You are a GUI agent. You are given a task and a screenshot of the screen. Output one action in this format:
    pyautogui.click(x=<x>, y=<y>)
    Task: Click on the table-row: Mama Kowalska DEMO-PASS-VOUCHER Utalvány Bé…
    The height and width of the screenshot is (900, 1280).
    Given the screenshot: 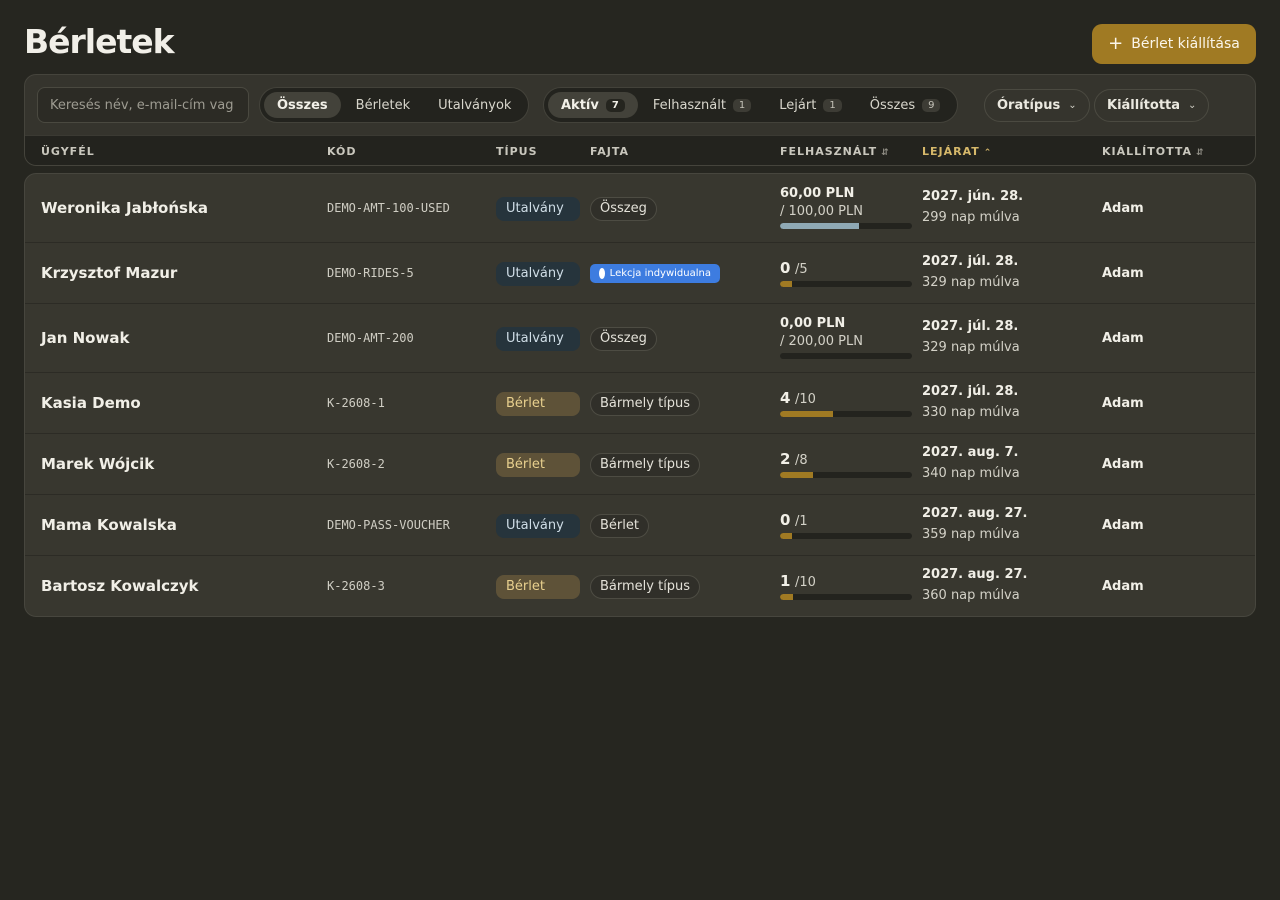 What is the action you would take?
    pyautogui.click(x=640, y=525)
    